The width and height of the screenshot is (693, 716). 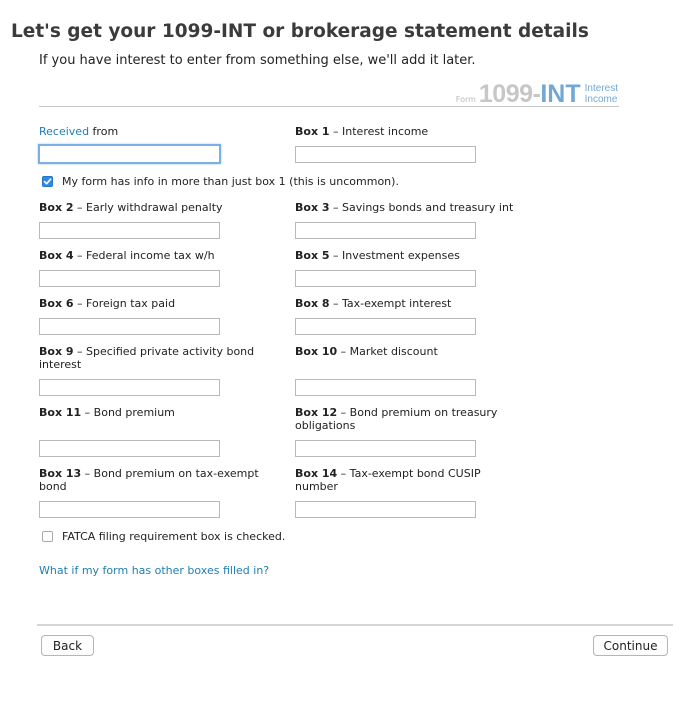 I want to click on box8-text: – Tax-exempt interest, so click(x=390, y=303).